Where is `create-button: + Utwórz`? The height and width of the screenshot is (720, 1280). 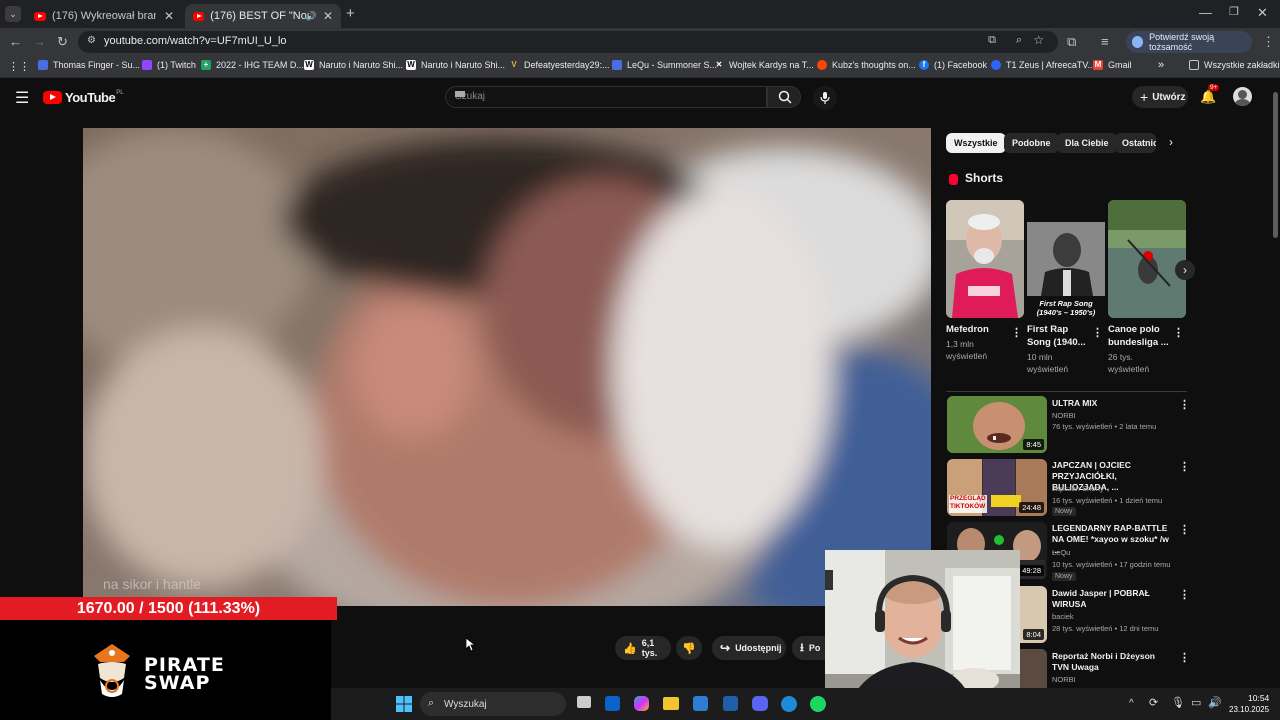
create-button: + Utwórz is located at coordinates (1160, 97).